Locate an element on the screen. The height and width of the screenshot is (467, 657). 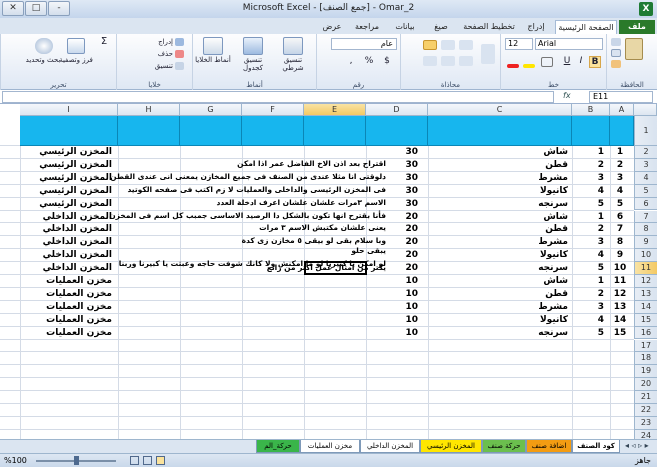
number-format-box: عام is located at coordinates (364, 44).